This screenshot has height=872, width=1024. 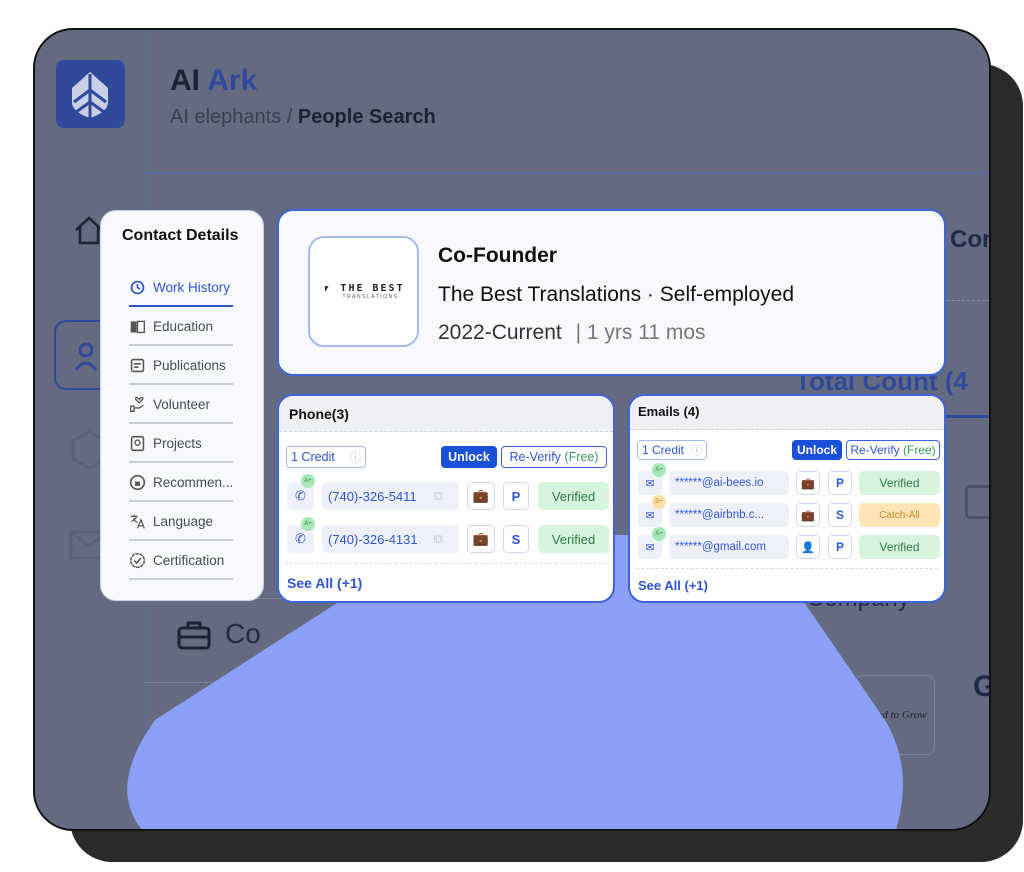 I want to click on contact-details-title: Contact Details, so click(x=180, y=235).